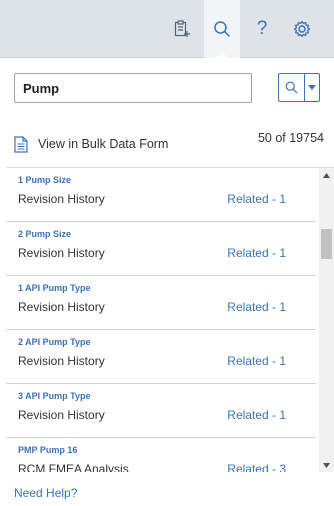 Image resolution: width=334 pixels, height=506 pixels. I want to click on arrow-down-icon, so click(326, 465).